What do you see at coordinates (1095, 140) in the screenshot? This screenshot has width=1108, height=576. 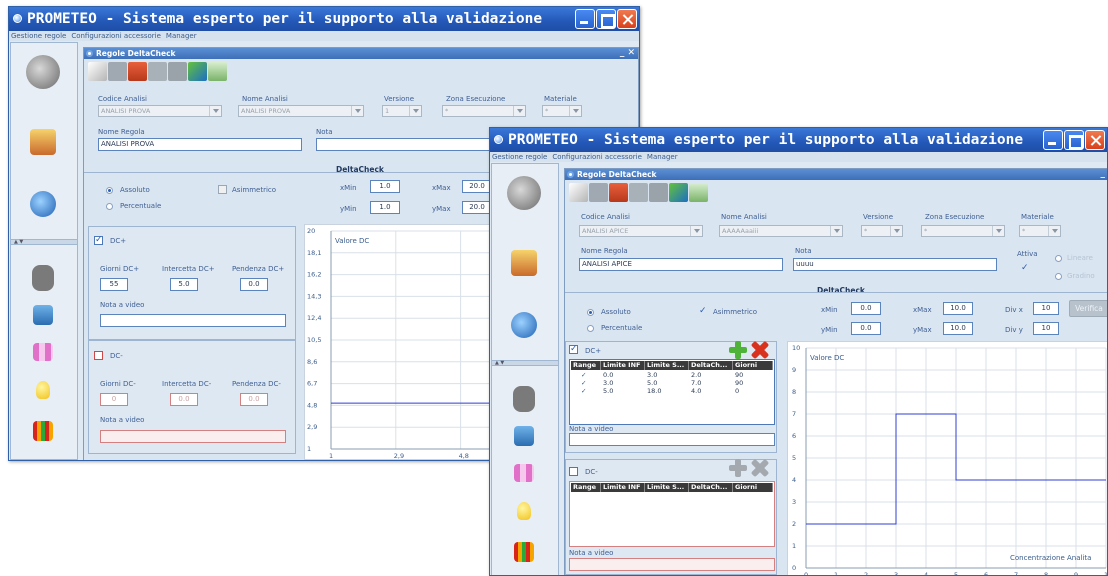 I see `close-button` at bounding box center [1095, 140].